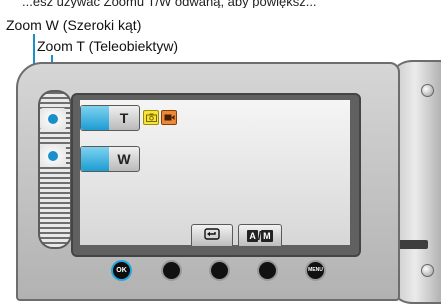 The image size is (441, 304). What do you see at coordinates (260, 235) in the screenshot?
I see `auto-manual-tab: A / M` at bounding box center [260, 235].